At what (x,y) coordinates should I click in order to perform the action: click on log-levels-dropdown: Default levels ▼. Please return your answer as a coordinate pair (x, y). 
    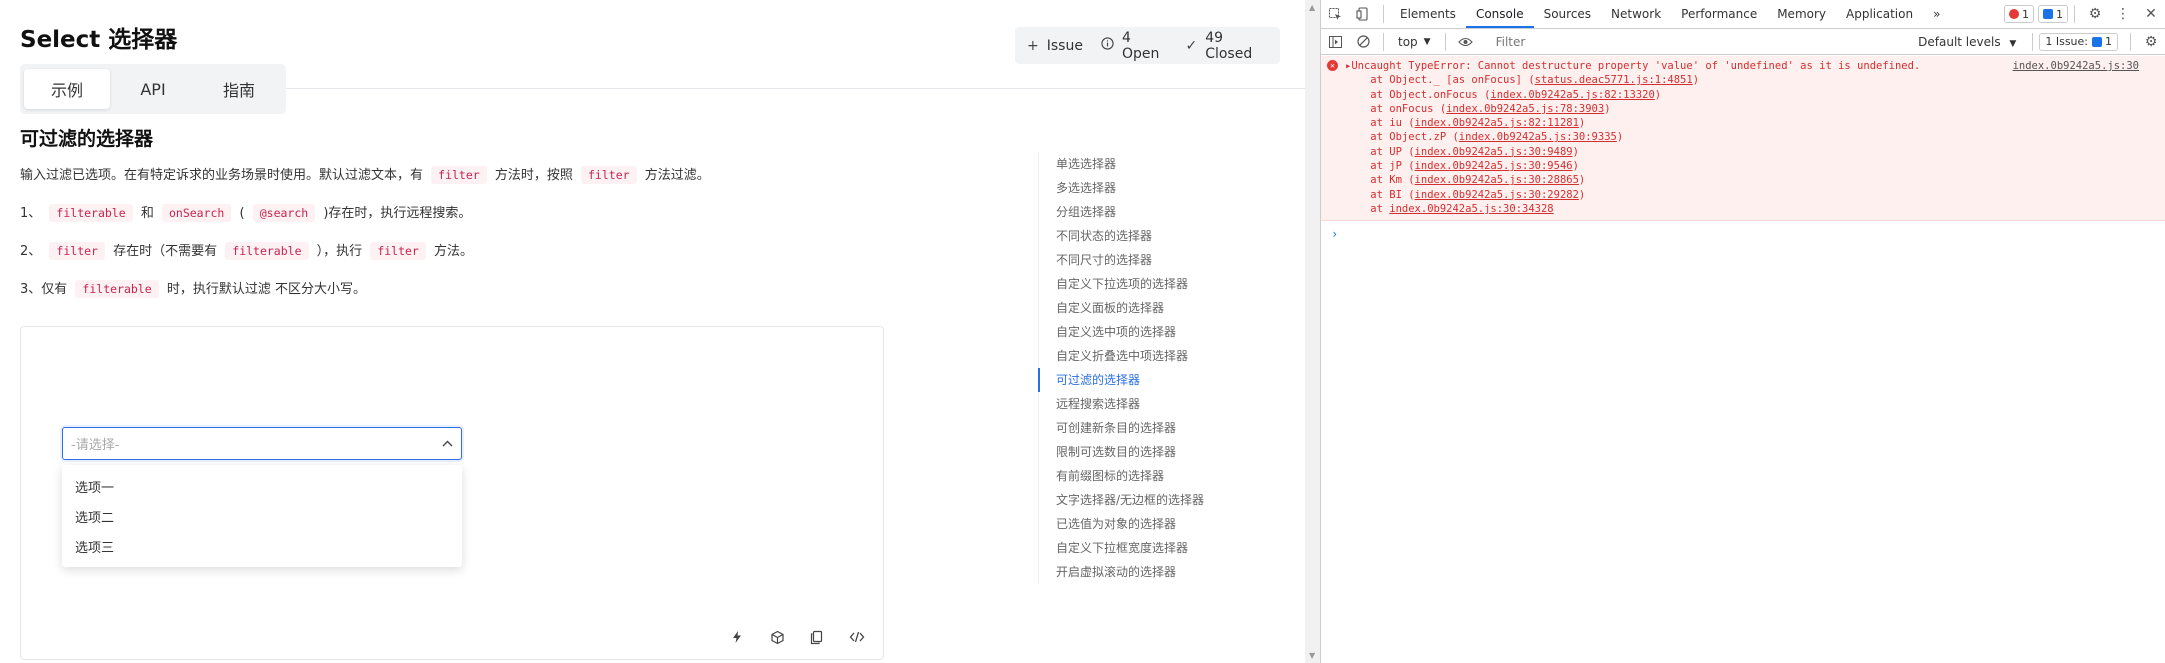
    Looking at the image, I should click on (1967, 42).